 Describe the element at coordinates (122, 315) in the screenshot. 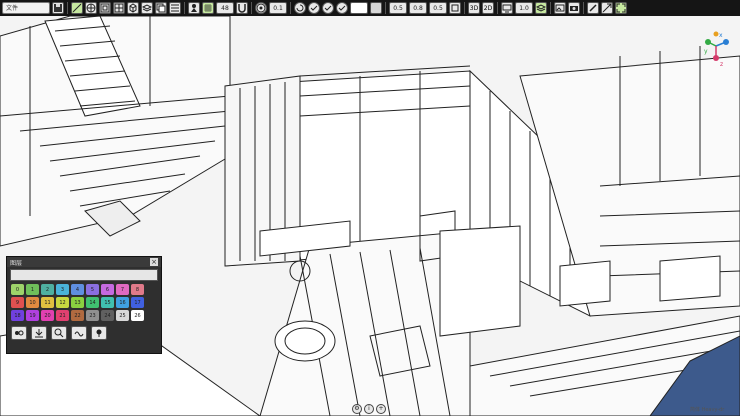

I see `layer-color-swatch: 25` at that location.